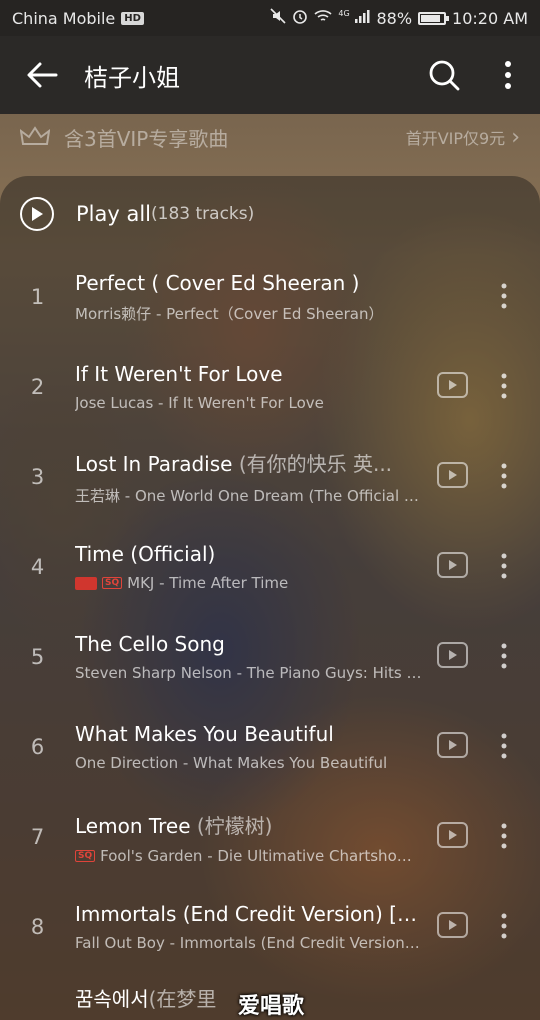  I want to click on watermark: 爱唱歌, so click(271, 1006).